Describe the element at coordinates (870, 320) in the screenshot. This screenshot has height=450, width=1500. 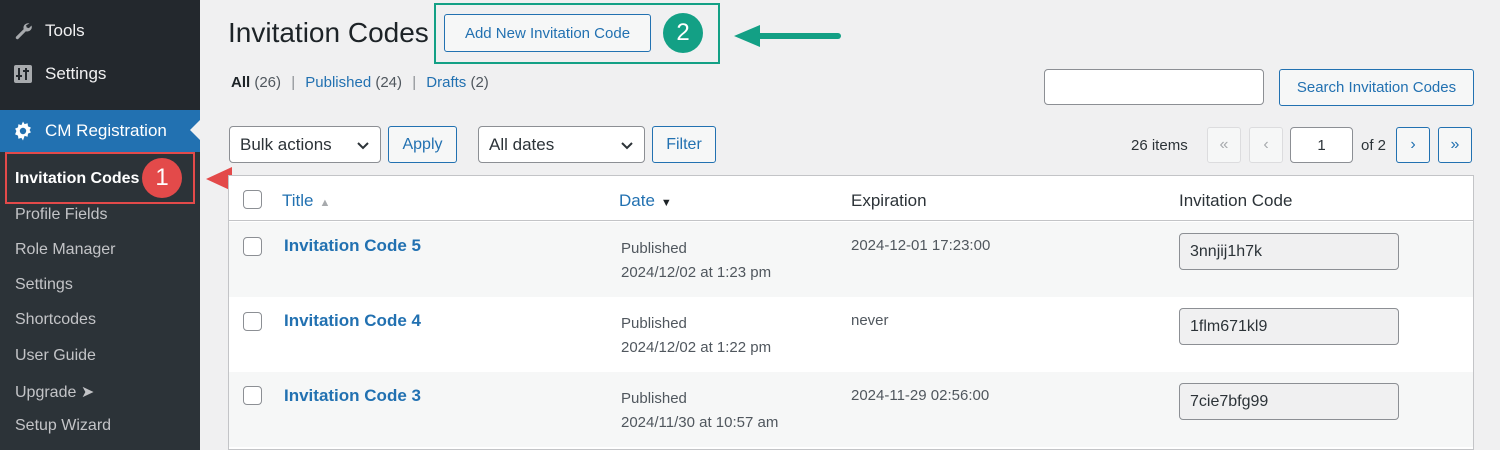
I see `row-expiration: never` at that location.